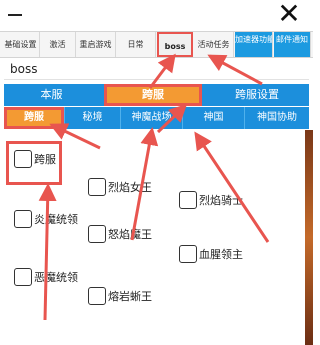 This screenshot has width=320, height=345. What do you see at coordinates (75, 136) in the screenshot?
I see `arrow-to-cross-server-subtab` at bounding box center [75, 136].